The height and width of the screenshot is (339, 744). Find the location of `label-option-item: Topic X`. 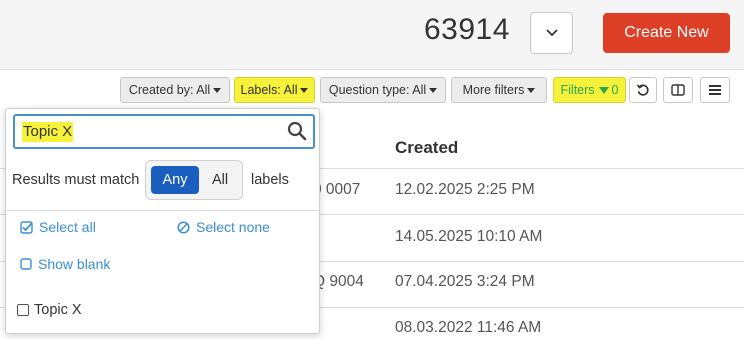

label-option-item: Topic X is located at coordinates (49, 310).